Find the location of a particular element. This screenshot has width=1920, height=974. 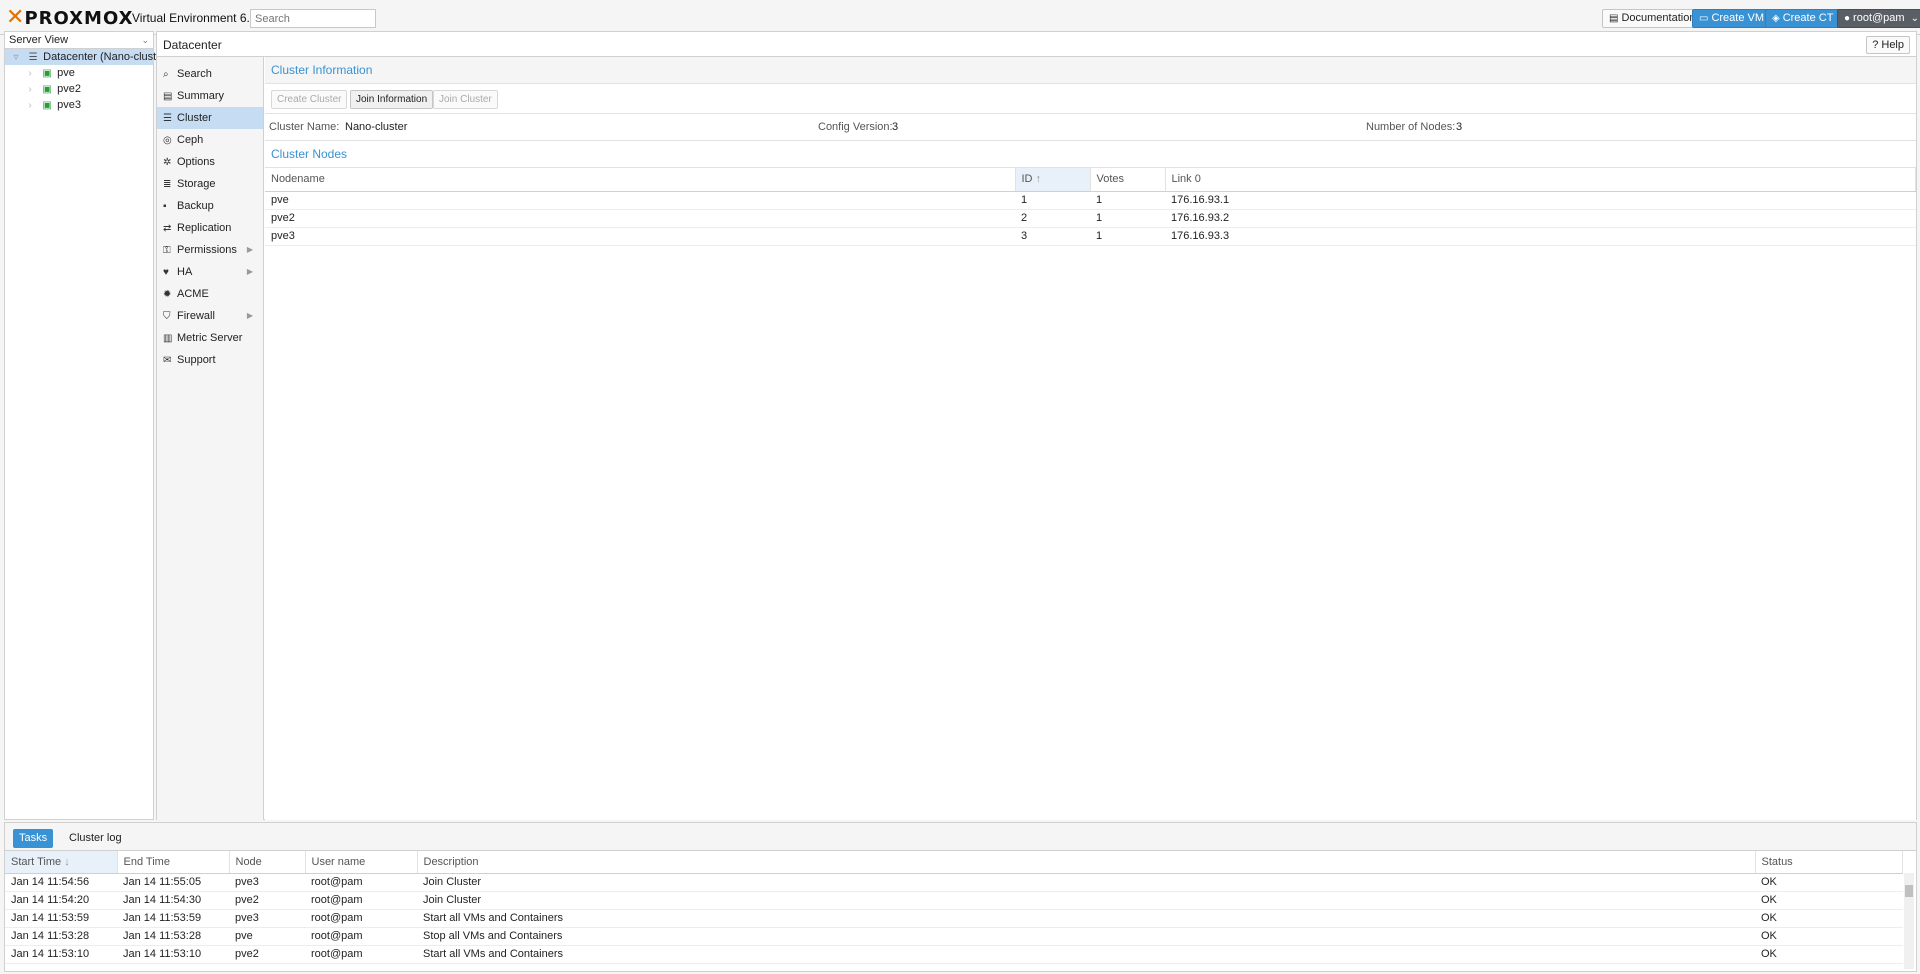

tasks-scrollbar is located at coordinates (1909, 921).